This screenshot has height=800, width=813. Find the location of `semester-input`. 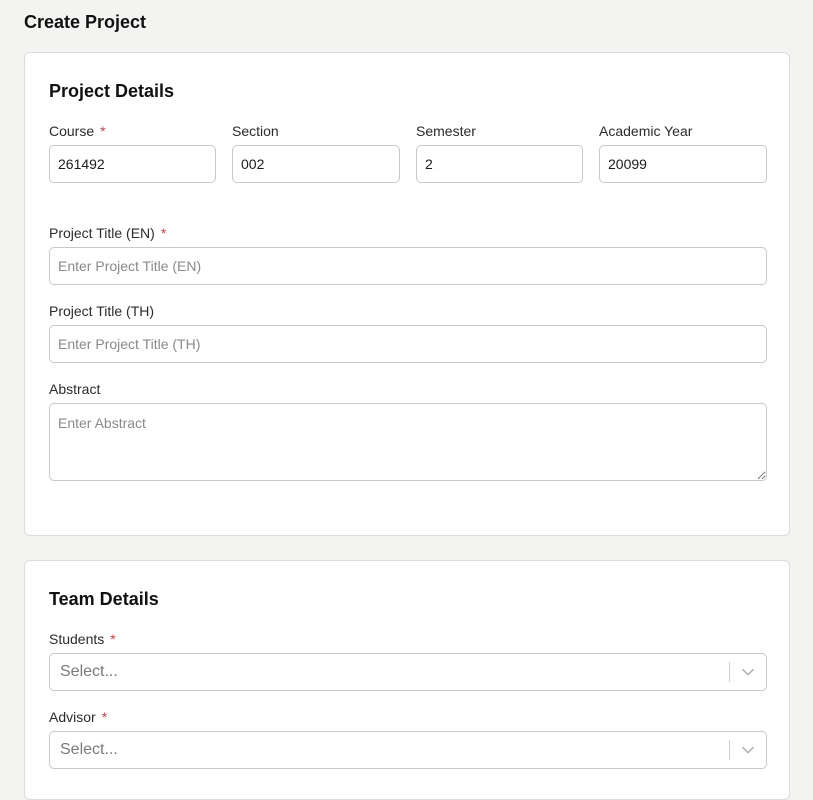

semester-input is located at coordinates (499, 164).